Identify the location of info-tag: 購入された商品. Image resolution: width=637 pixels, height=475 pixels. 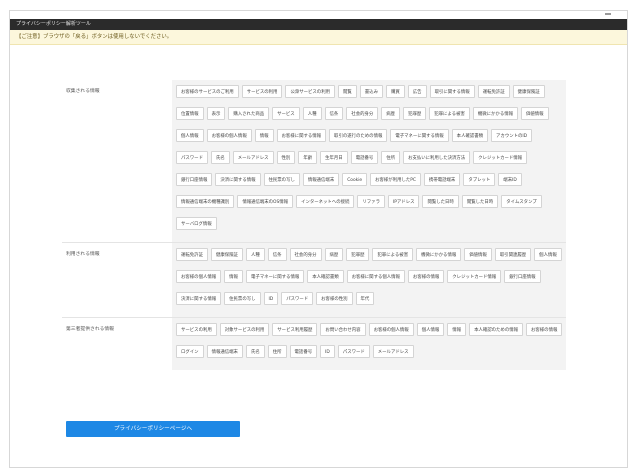
(249, 113).